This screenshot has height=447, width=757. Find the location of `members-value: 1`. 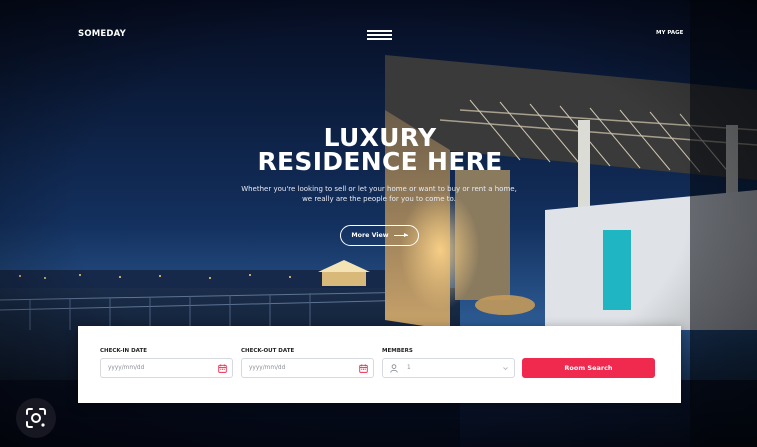

members-value: 1 is located at coordinates (409, 368).